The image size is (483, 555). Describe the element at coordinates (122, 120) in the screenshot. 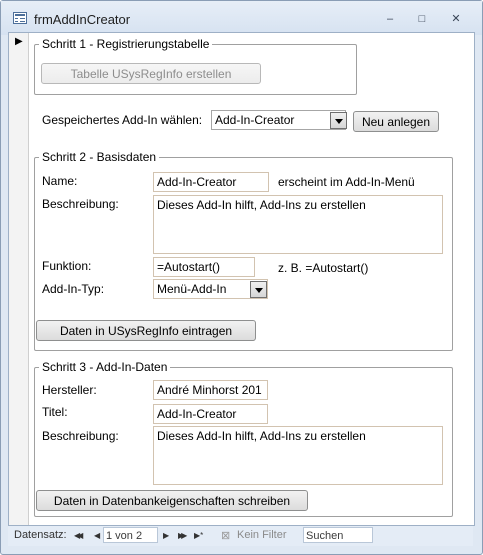

I see `saved-addin-label: Gespeichertes Add-In wählen:` at that location.